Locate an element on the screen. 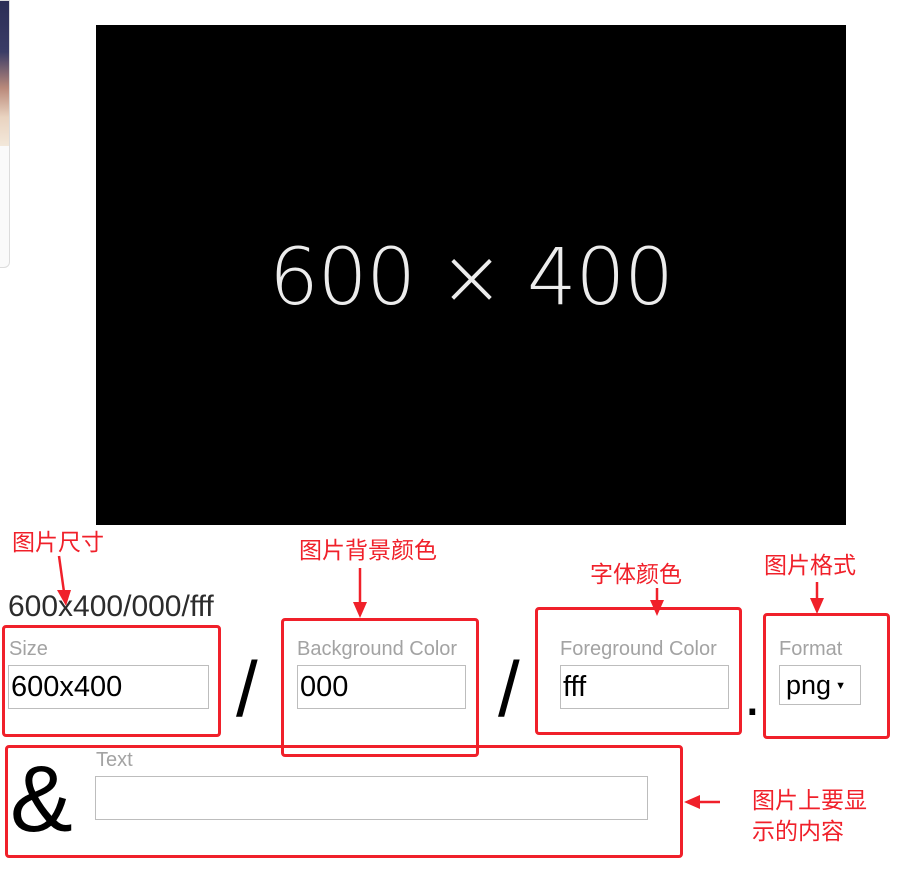 The width and height of the screenshot is (901, 878). format-label: Format is located at coordinates (811, 649).